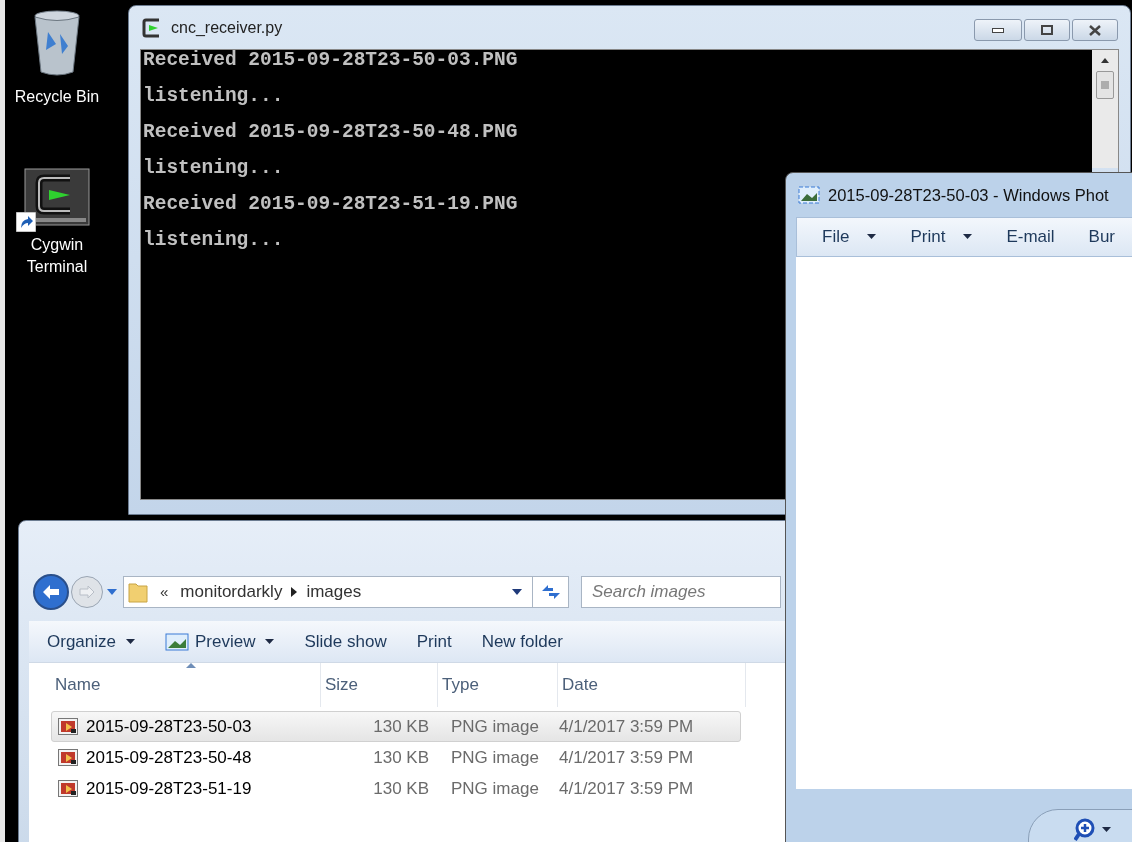 Image resolution: width=1132 pixels, height=842 pixels. What do you see at coordinates (169, 757) in the screenshot?
I see `file-name: 2015-09-28T23-50-48` at bounding box center [169, 757].